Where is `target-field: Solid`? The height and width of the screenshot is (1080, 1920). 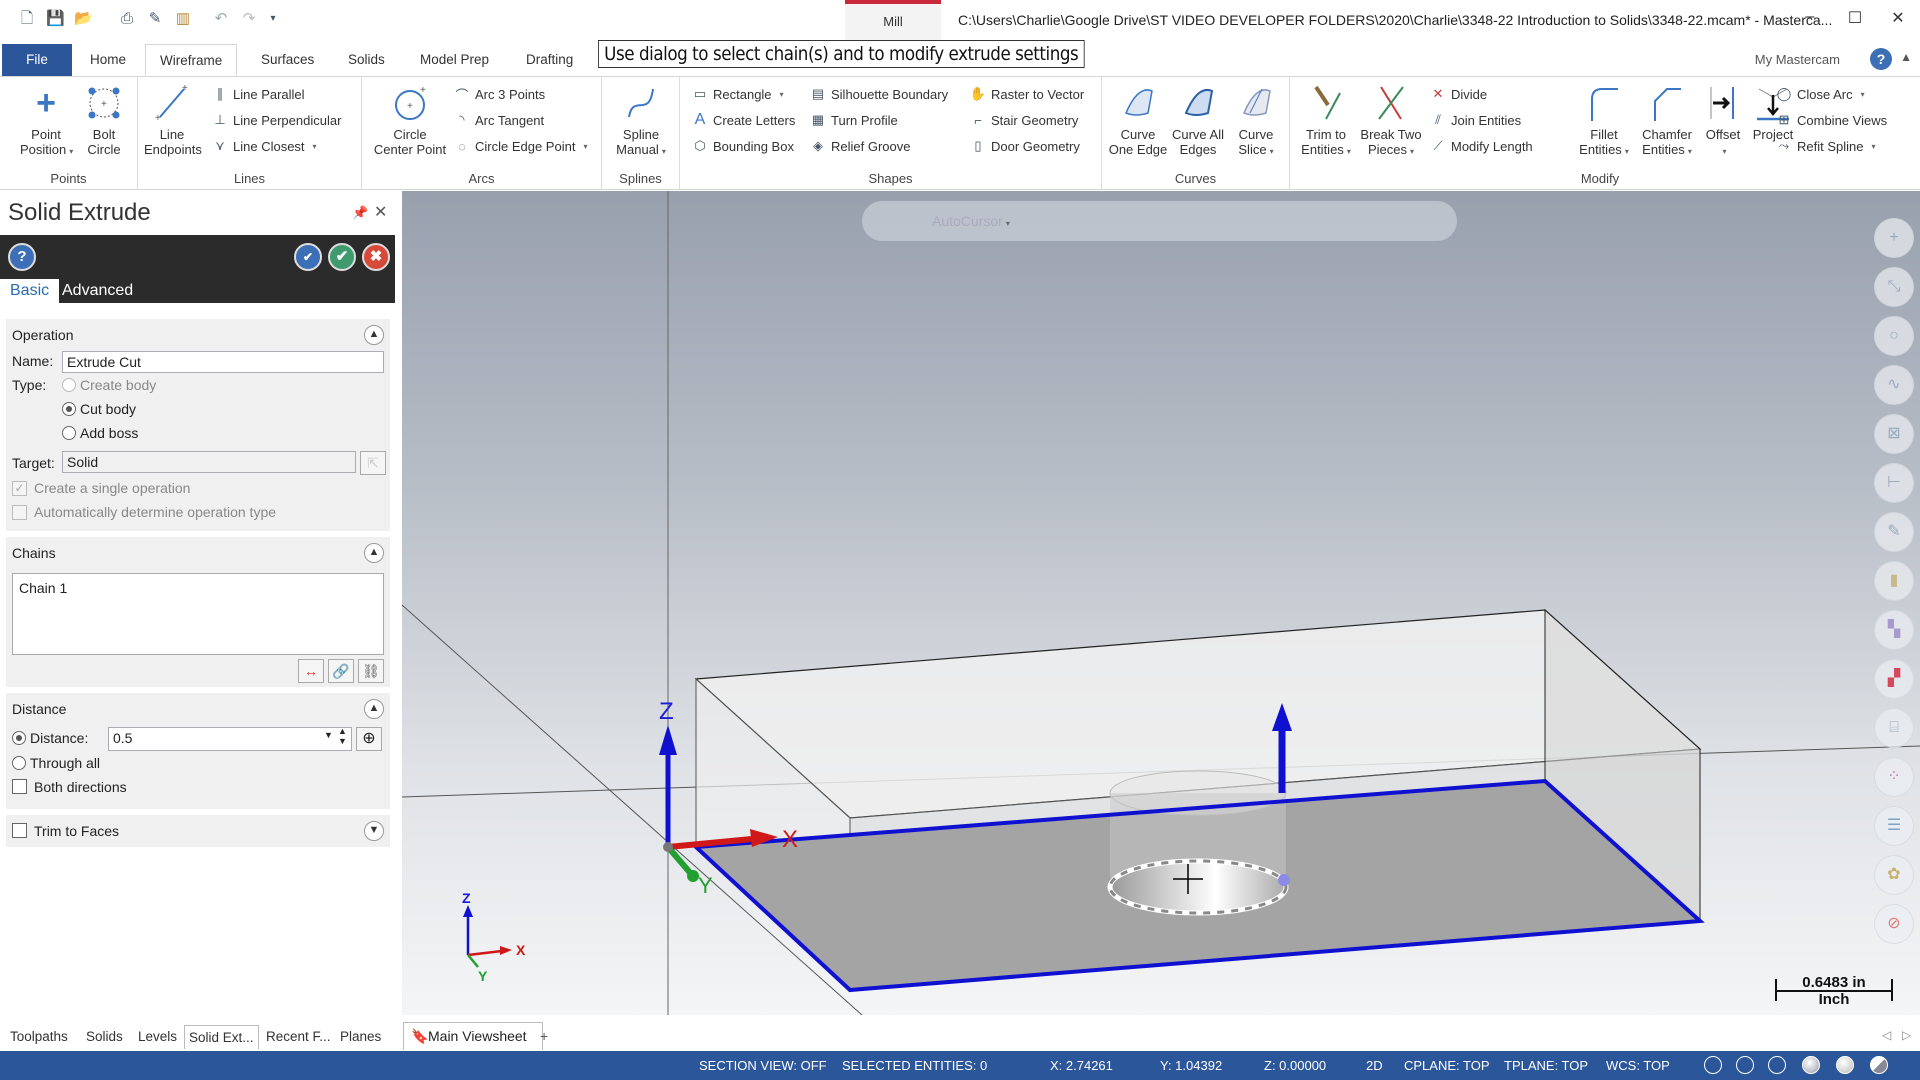
target-field: Solid is located at coordinates (209, 462).